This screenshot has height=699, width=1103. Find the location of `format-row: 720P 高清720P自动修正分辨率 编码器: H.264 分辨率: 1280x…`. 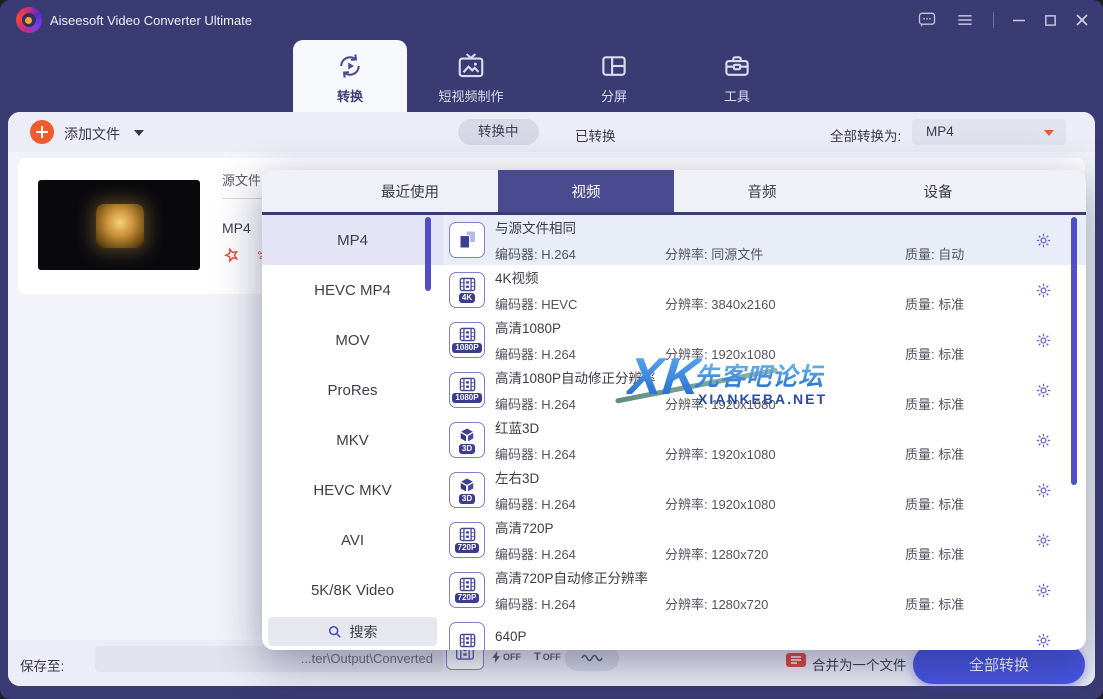

format-row: 720P 高清720P自动修正分辨率 编码器: H.264 分辨率: 1280x… is located at coordinates (764, 590).